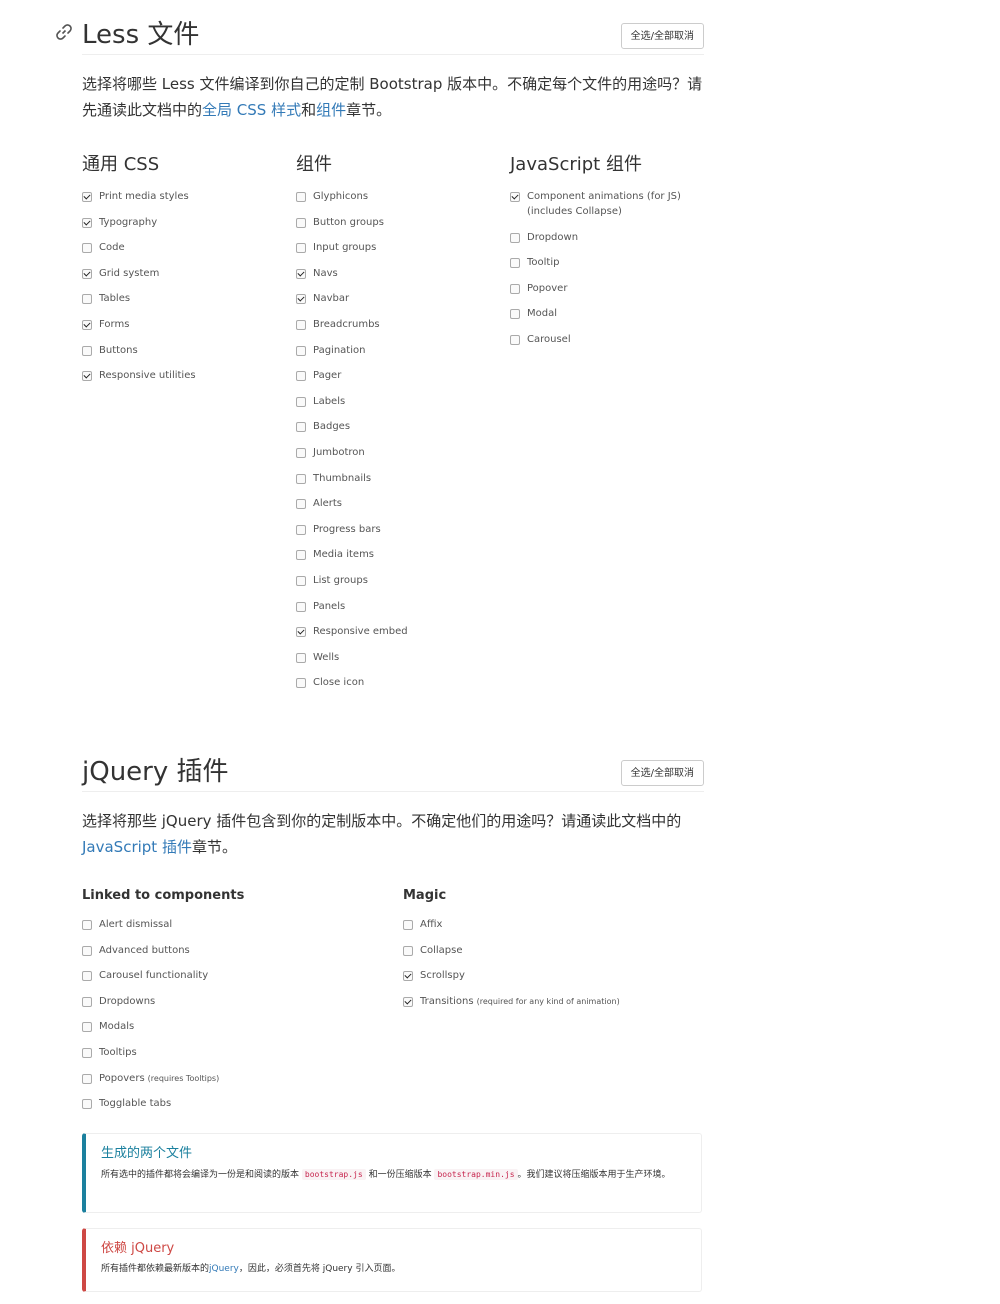 The image size is (1000, 1304). What do you see at coordinates (105, 324) in the screenshot?
I see `checkbox-item-forms: Forms` at bounding box center [105, 324].